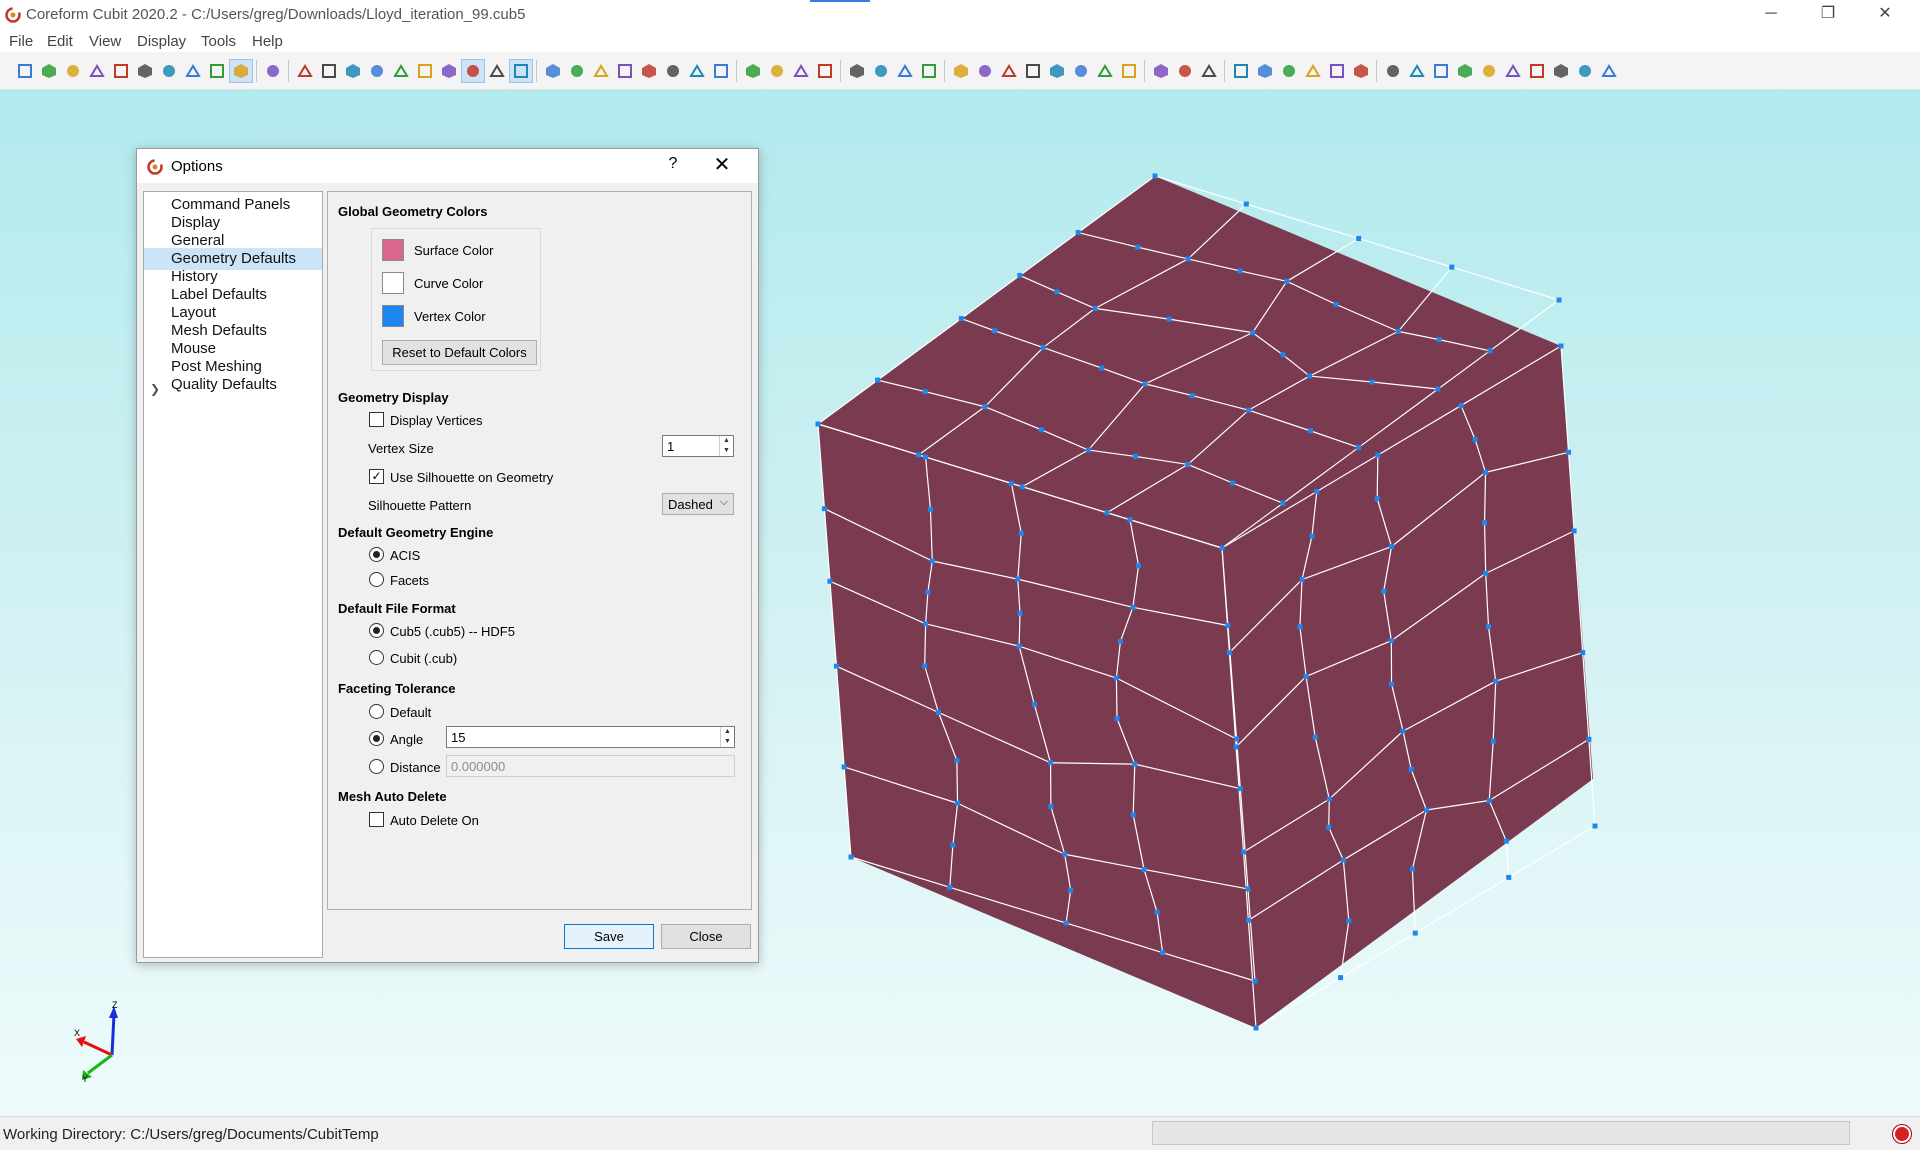 The image size is (1920, 1150). I want to click on dialog-title-bar: Options ? ✕, so click(447, 166).